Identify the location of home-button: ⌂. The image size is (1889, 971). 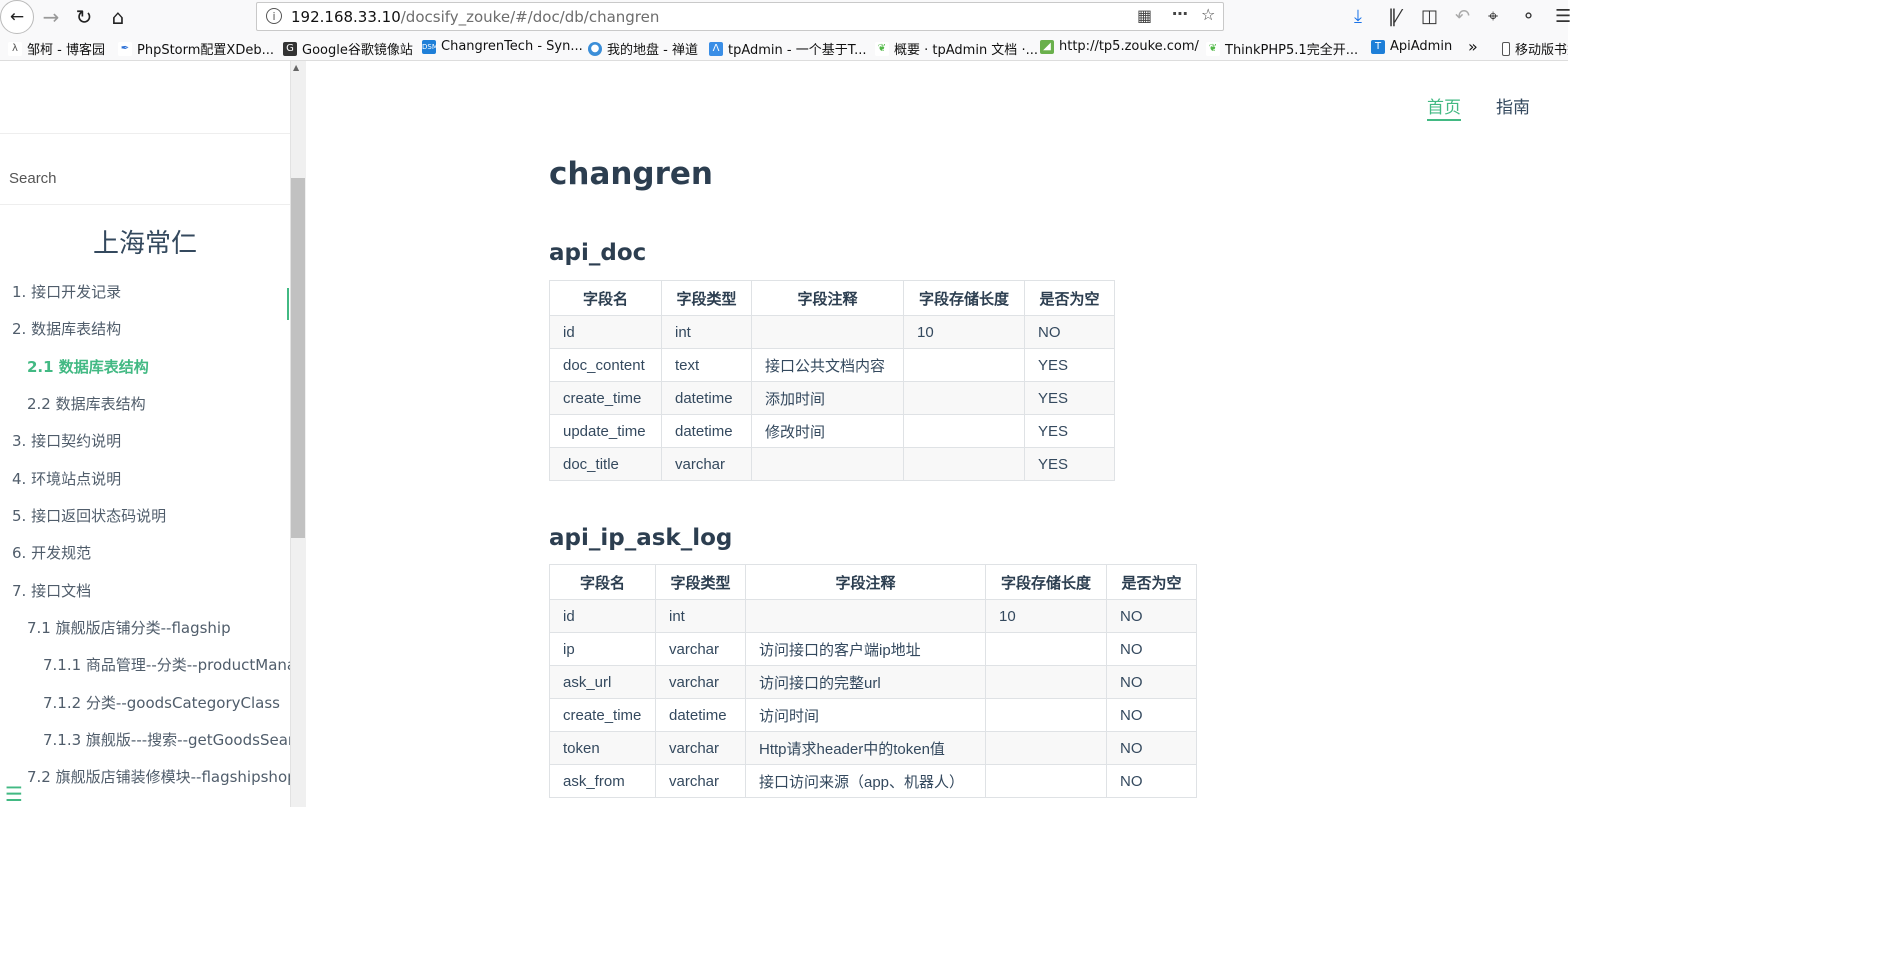
(118, 17).